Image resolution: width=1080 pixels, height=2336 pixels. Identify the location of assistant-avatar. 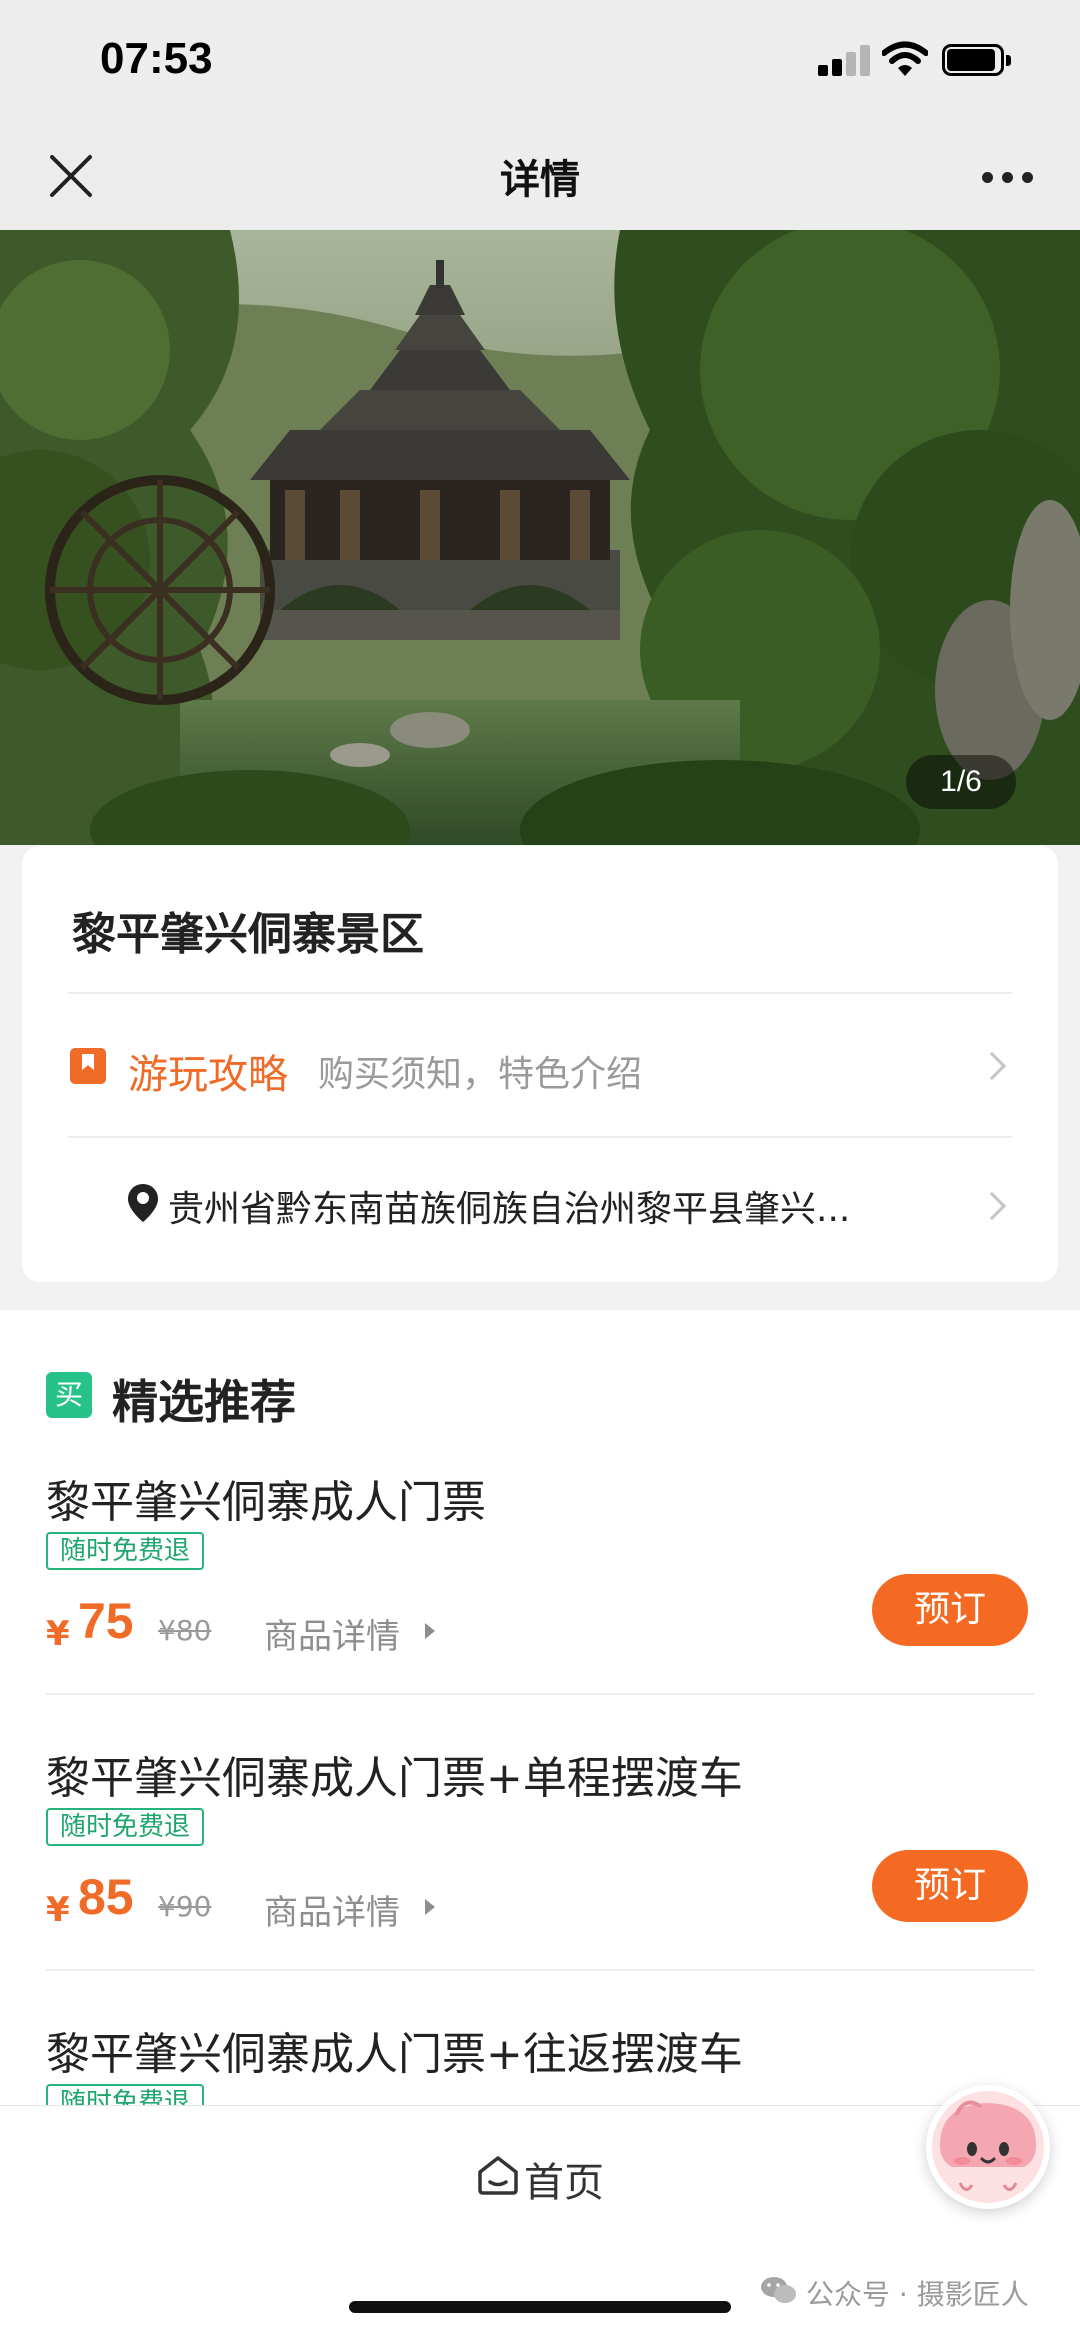
(988, 2147).